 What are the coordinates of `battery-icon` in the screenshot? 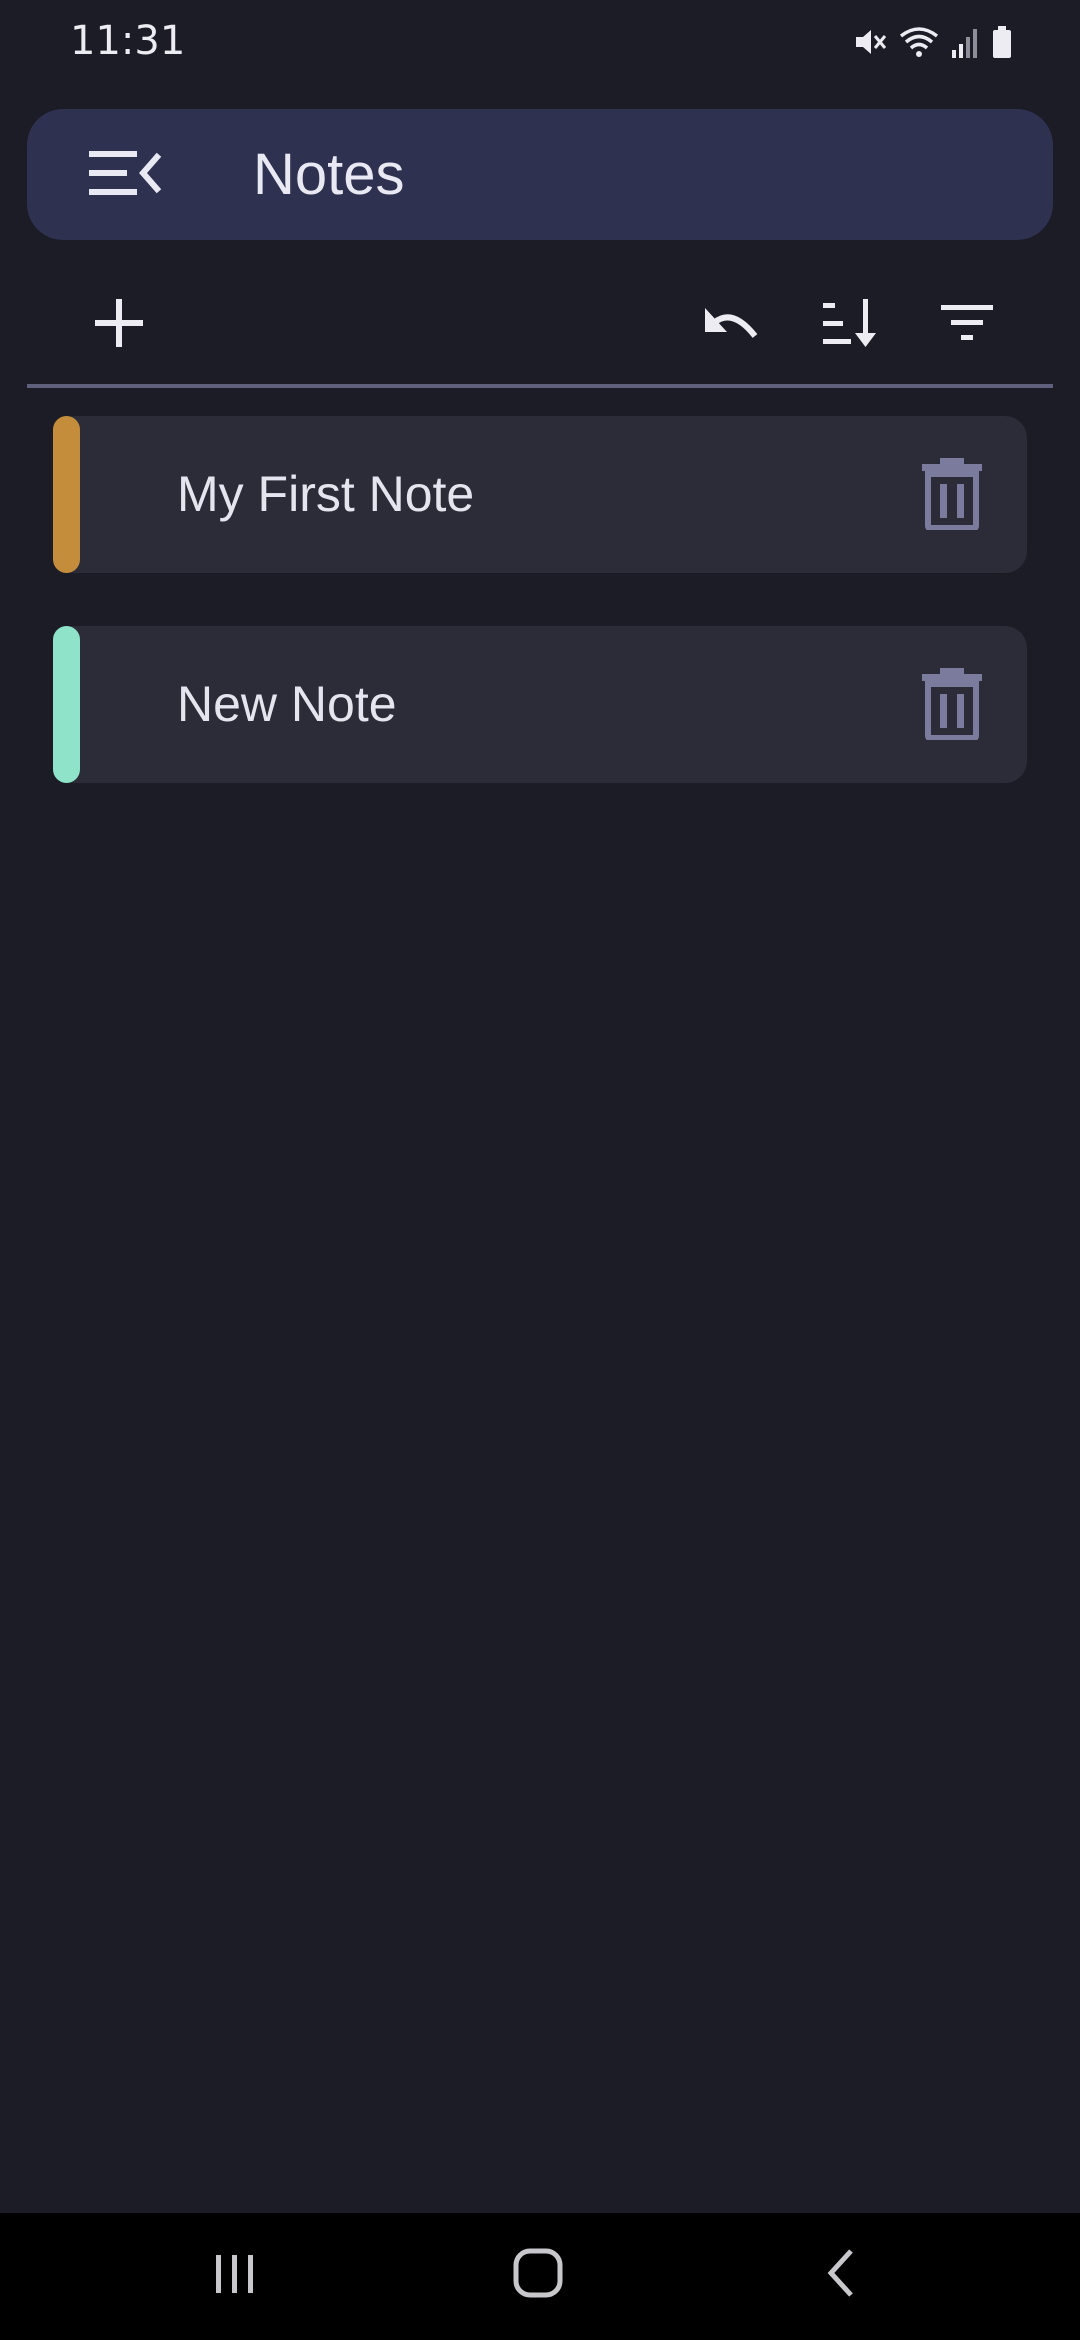 It's located at (1002, 42).